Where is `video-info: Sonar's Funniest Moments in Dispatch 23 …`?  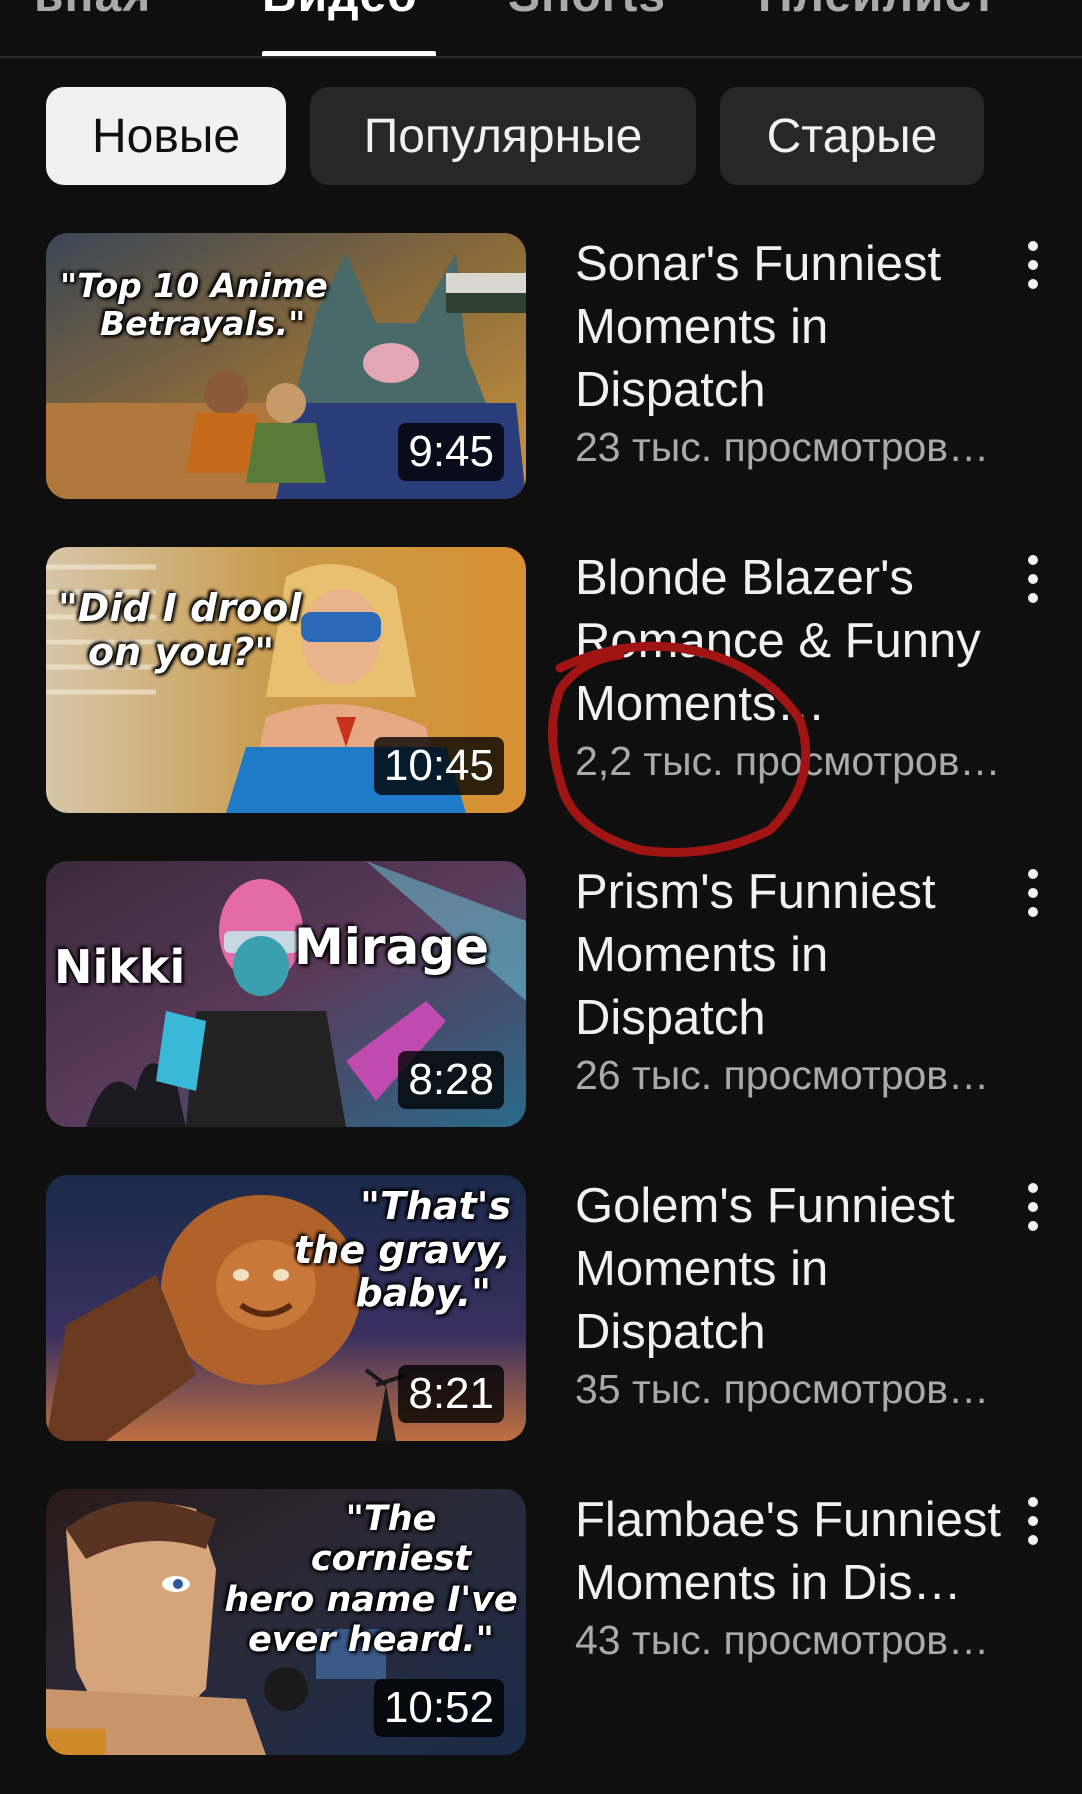 video-info: Sonar's Funniest Moments in Dispatch 23 … is located at coordinates (805, 352).